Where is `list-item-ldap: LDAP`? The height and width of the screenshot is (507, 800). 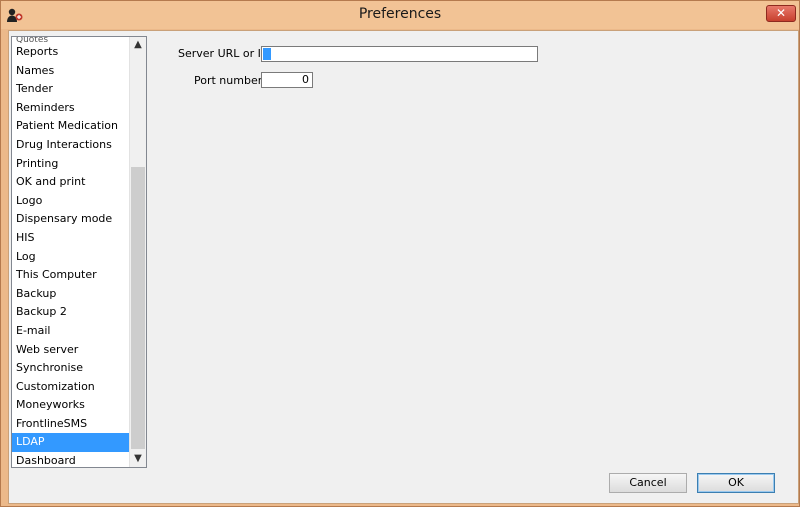
list-item-ldap: LDAP is located at coordinates (71, 443).